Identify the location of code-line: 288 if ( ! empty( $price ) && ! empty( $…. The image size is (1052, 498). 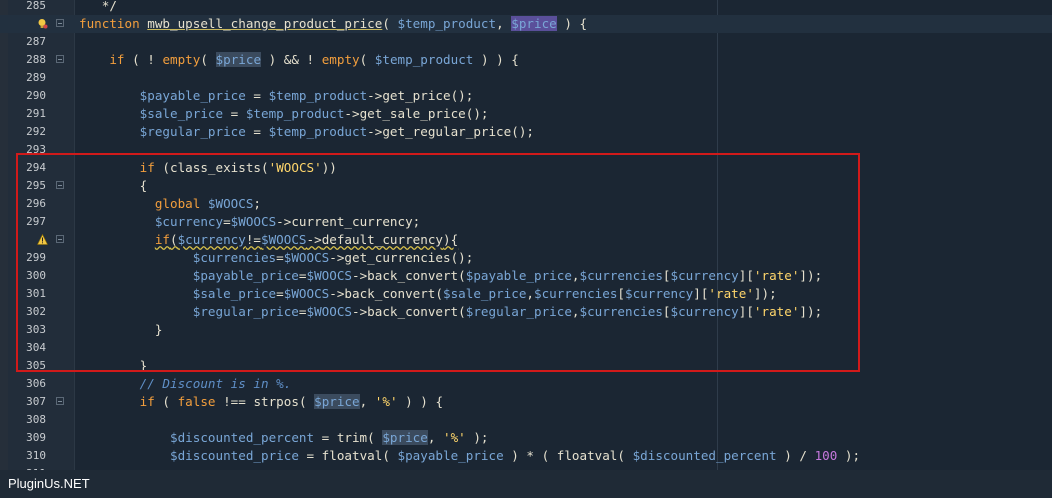
(526, 60).